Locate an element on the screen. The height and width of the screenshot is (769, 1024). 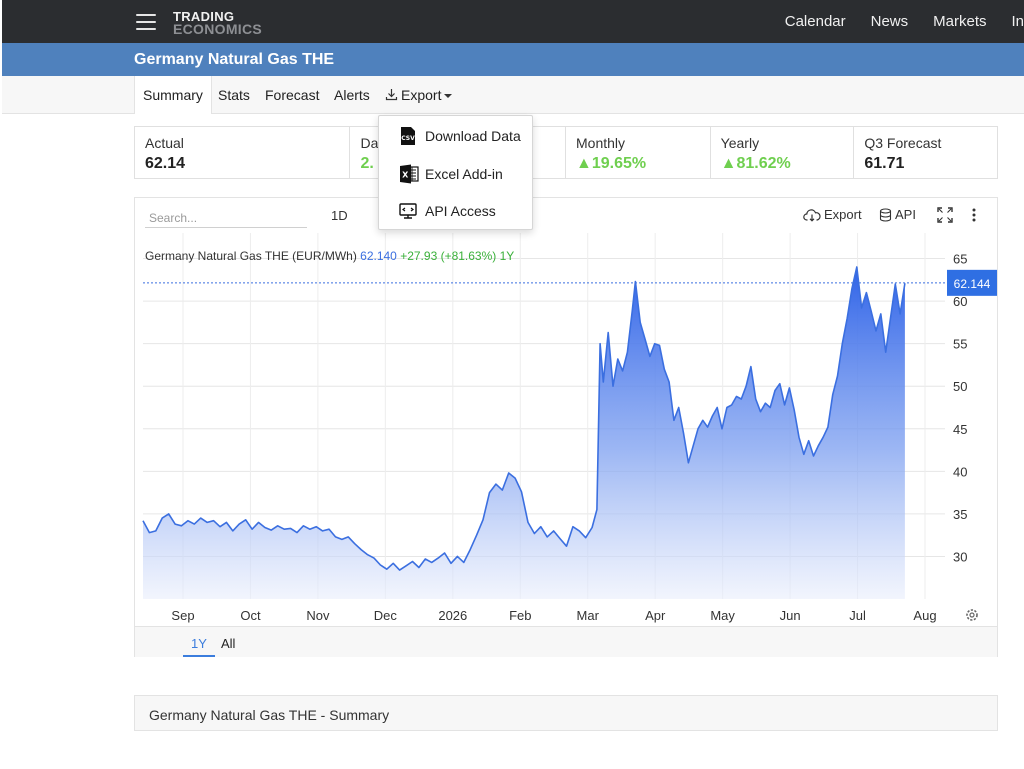
y-tick-label: 50 is located at coordinates (960, 386).